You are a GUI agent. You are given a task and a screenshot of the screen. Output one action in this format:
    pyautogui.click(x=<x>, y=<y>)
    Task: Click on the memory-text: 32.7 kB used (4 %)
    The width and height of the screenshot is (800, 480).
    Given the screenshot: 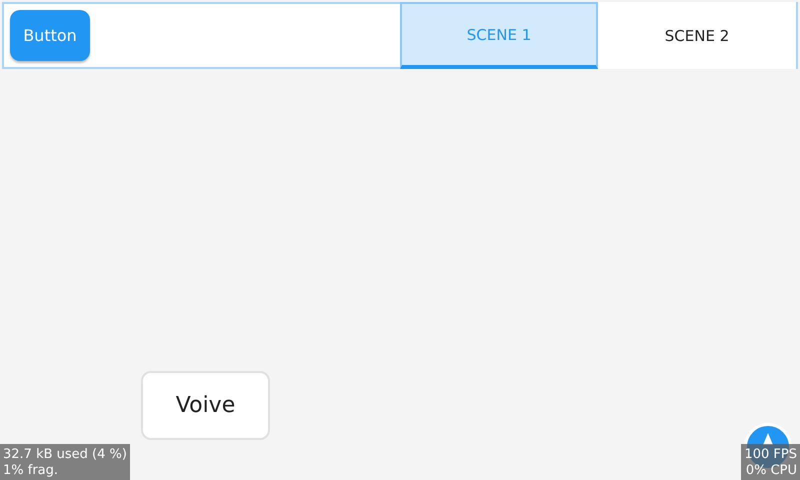 What is the action you would take?
    pyautogui.click(x=65, y=455)
    